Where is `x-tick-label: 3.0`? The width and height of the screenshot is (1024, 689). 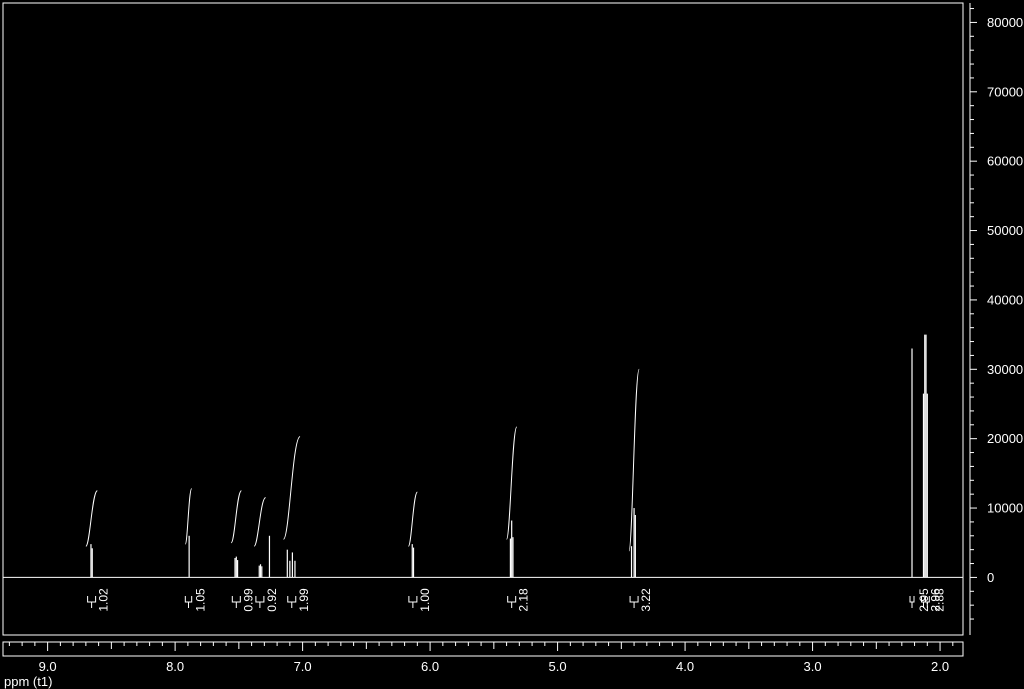
x-tick-label: 3.0 is located at coordinates (813, 666).